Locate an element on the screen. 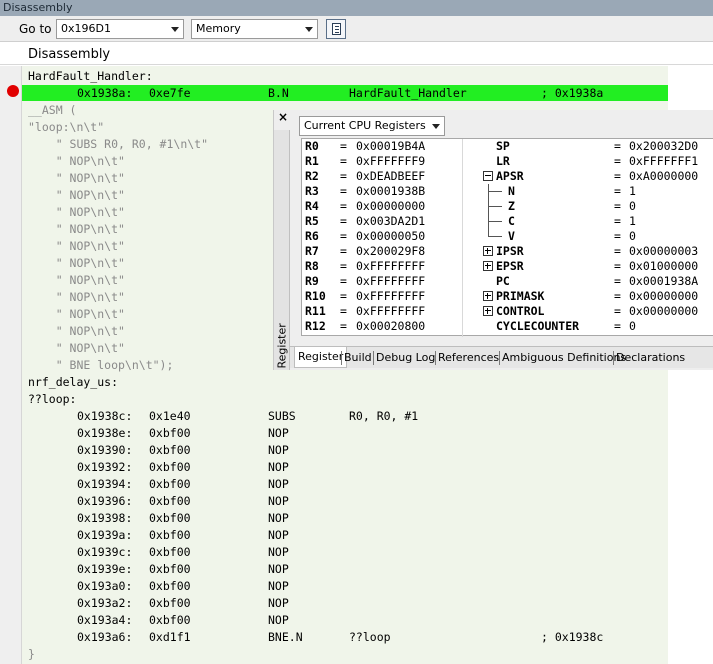 This screenshot has width=713, height=664. instruction-address: 0x193a6: is located at coordinates (105, 637).